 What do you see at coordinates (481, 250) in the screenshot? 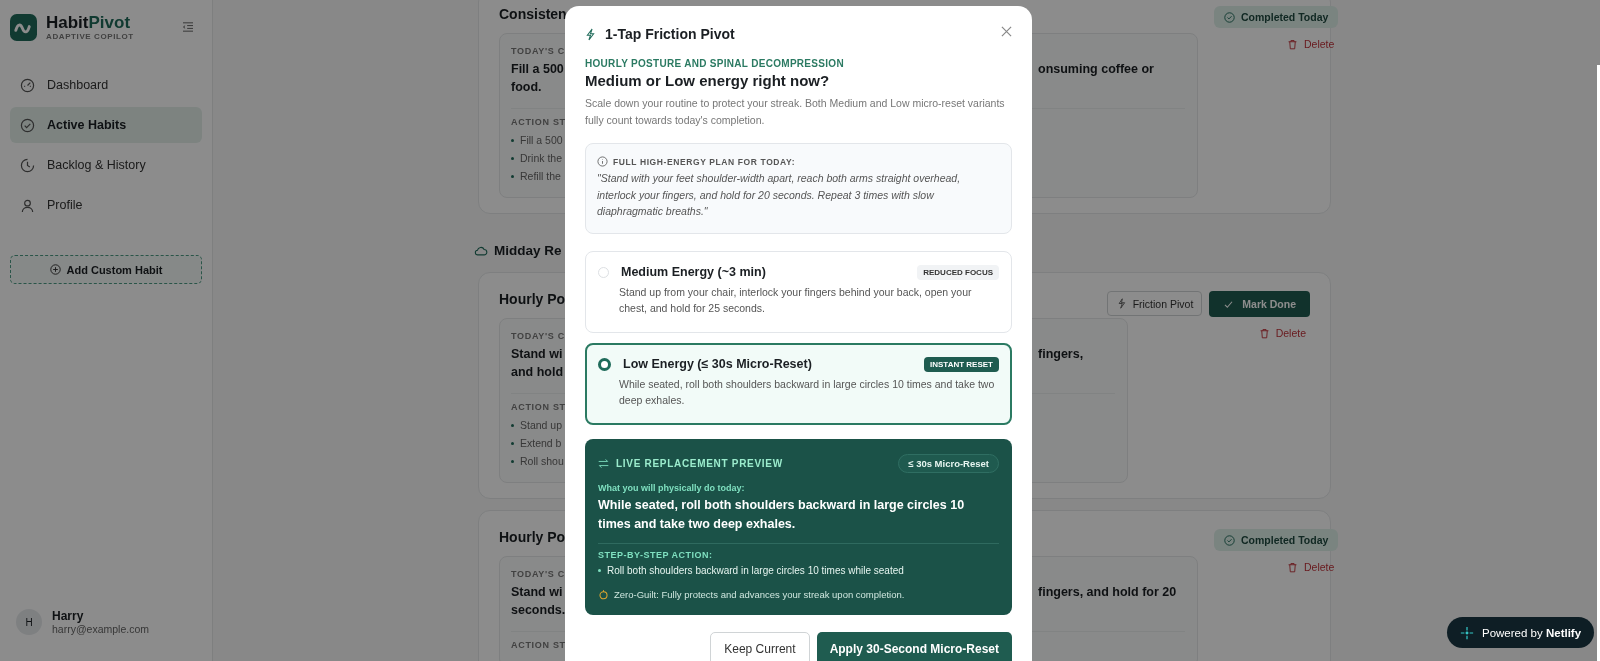
I see `cloud-icon` at bounding box center [481, 250].